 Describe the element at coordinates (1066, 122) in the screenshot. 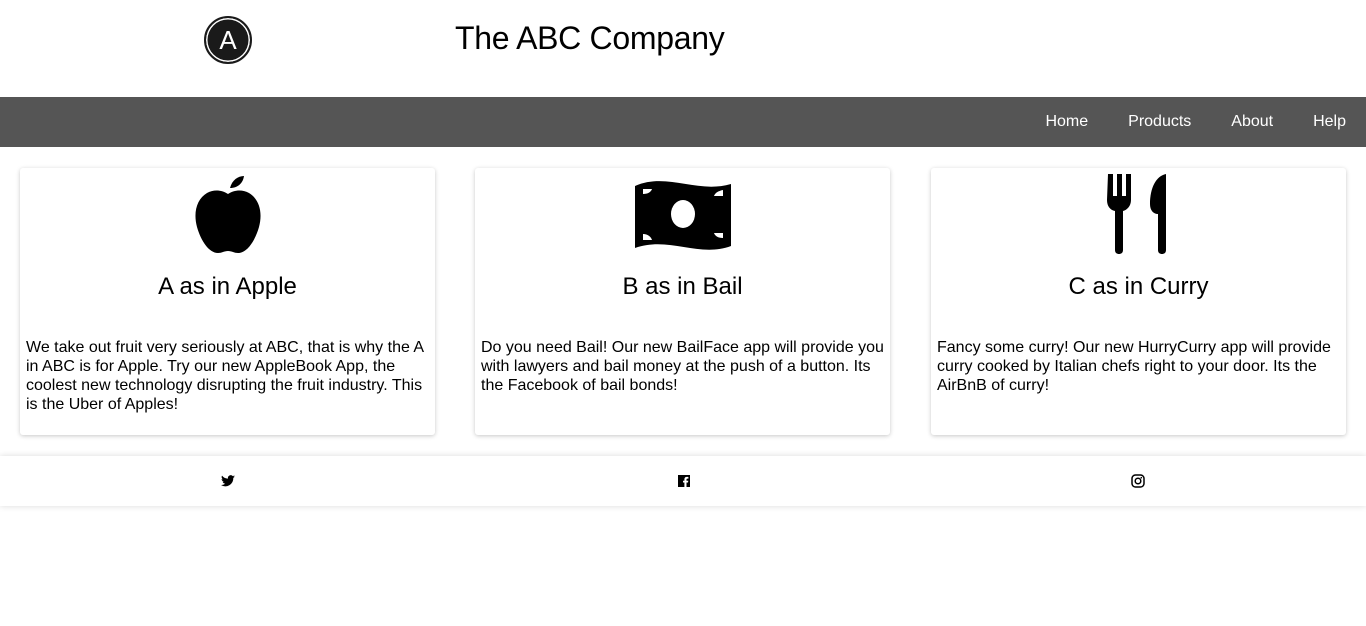

I see `nav-home: Home` at that location.